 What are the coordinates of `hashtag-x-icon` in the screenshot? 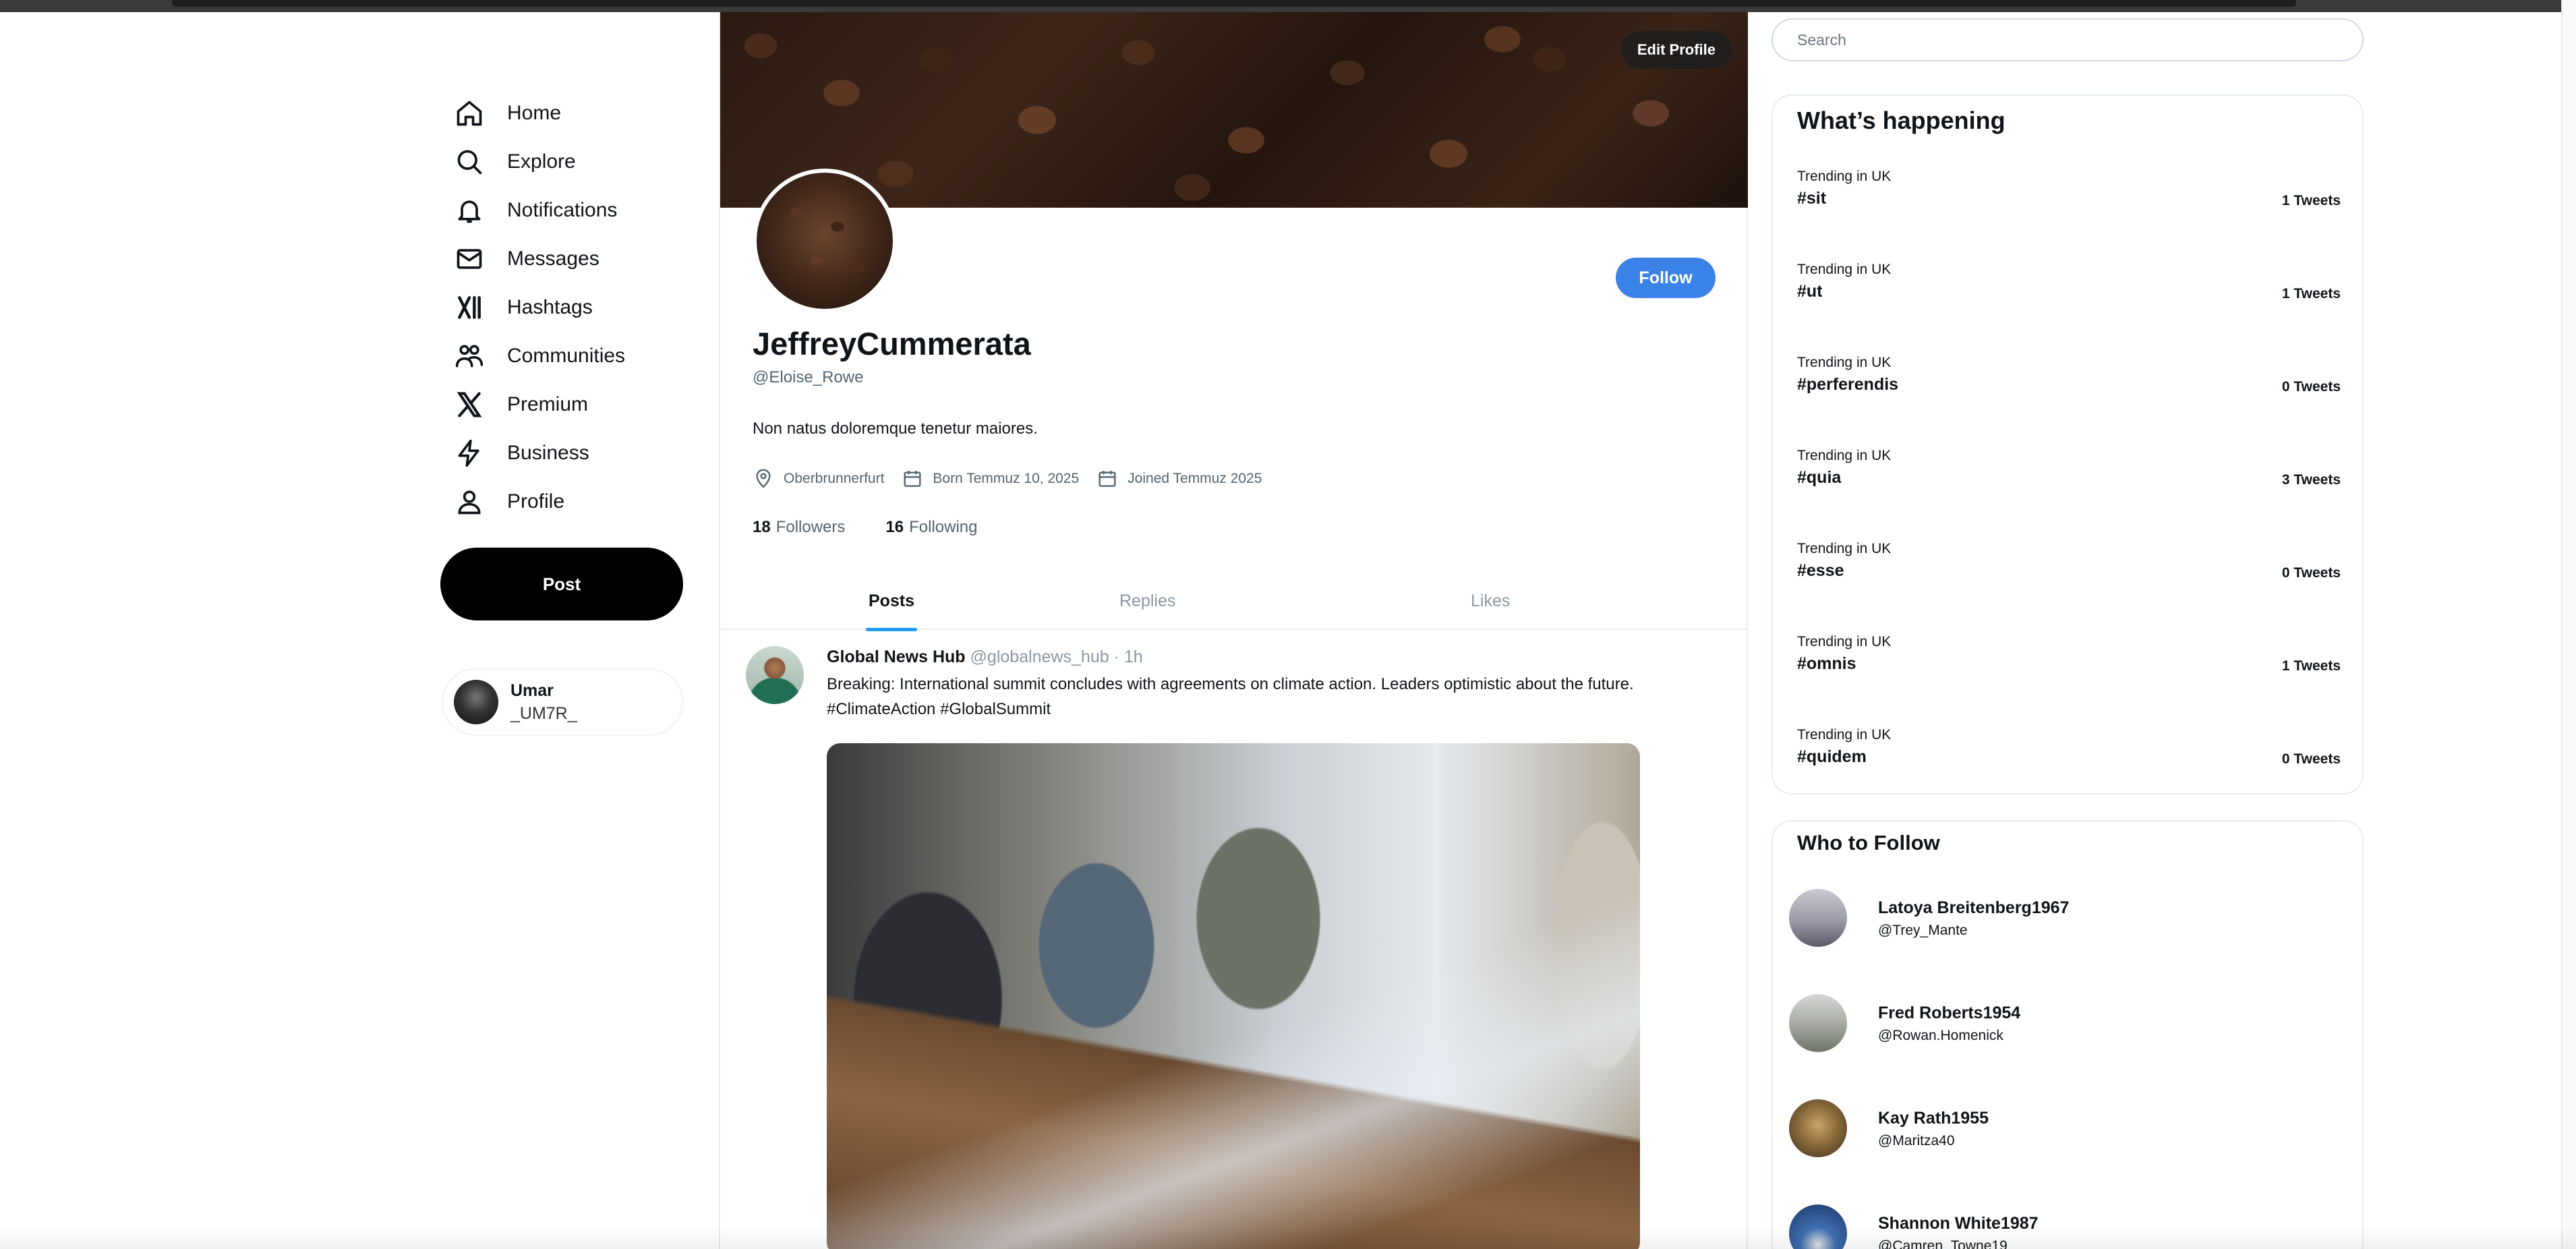 It's located at (469, 307).